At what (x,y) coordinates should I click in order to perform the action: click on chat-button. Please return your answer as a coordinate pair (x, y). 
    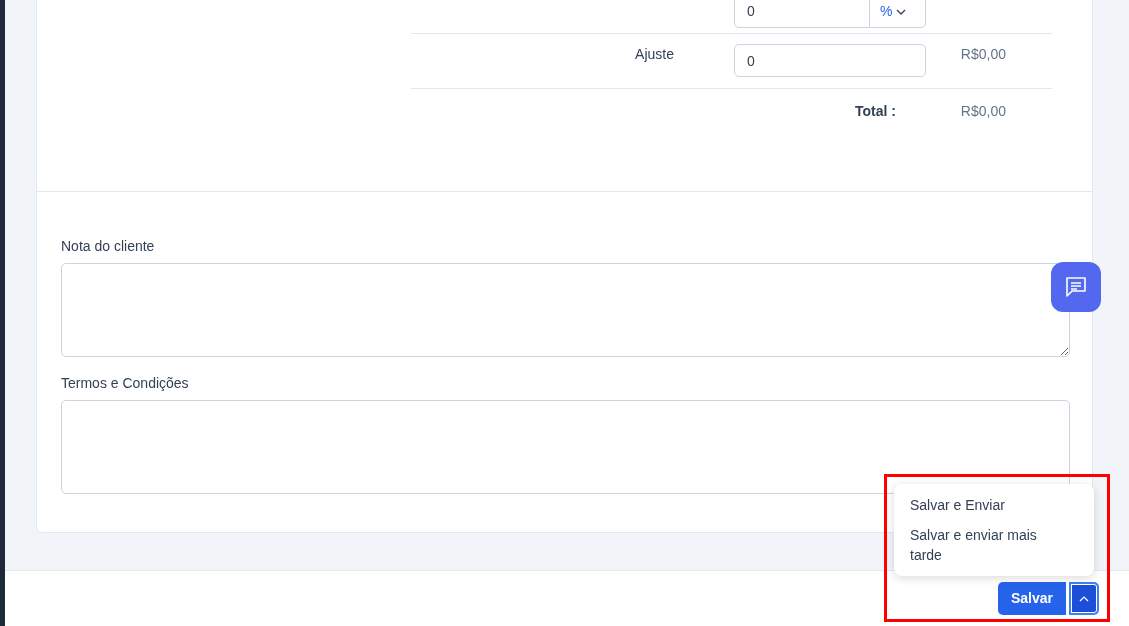
    Looking at the image, I should click on (1076, 287).